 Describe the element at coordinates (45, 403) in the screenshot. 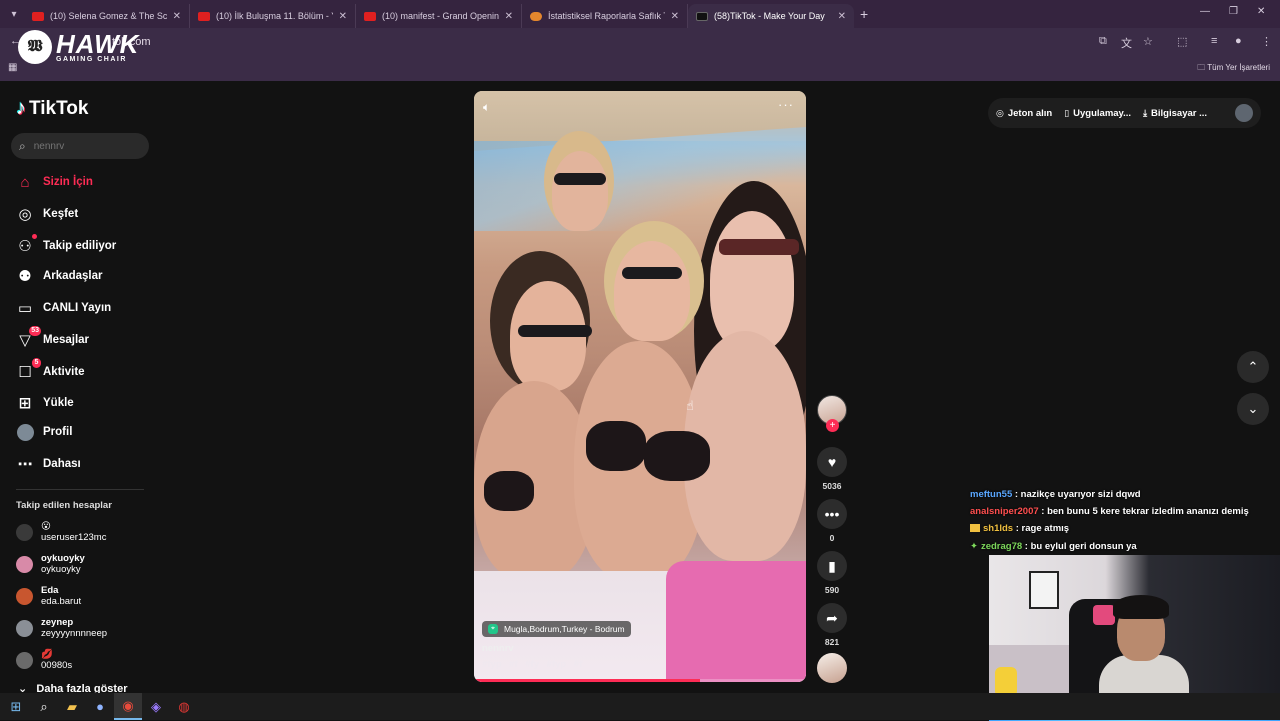

I see `nav-upload: ⊞ Yükle` at that location.